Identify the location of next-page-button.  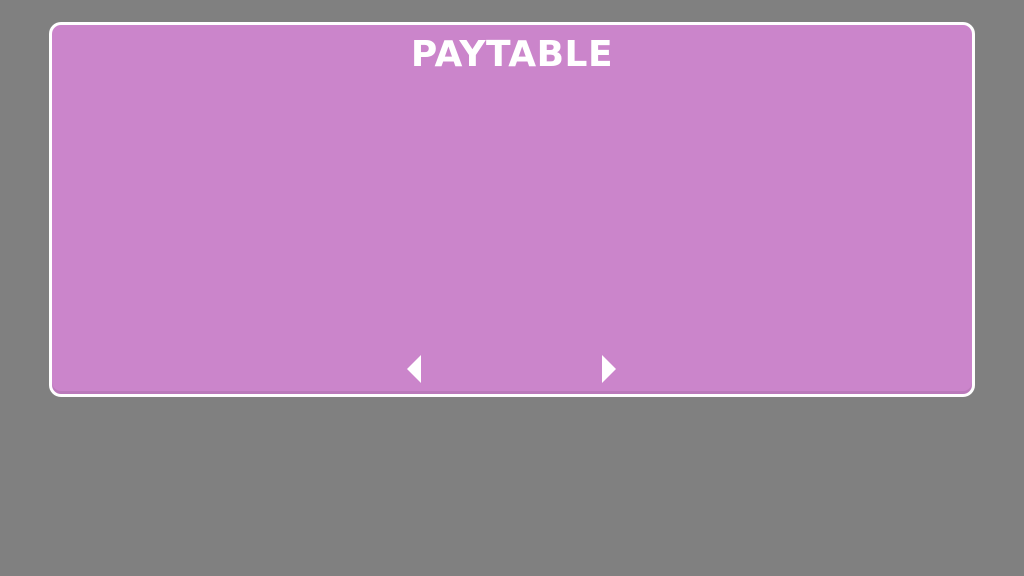
(609, 369).